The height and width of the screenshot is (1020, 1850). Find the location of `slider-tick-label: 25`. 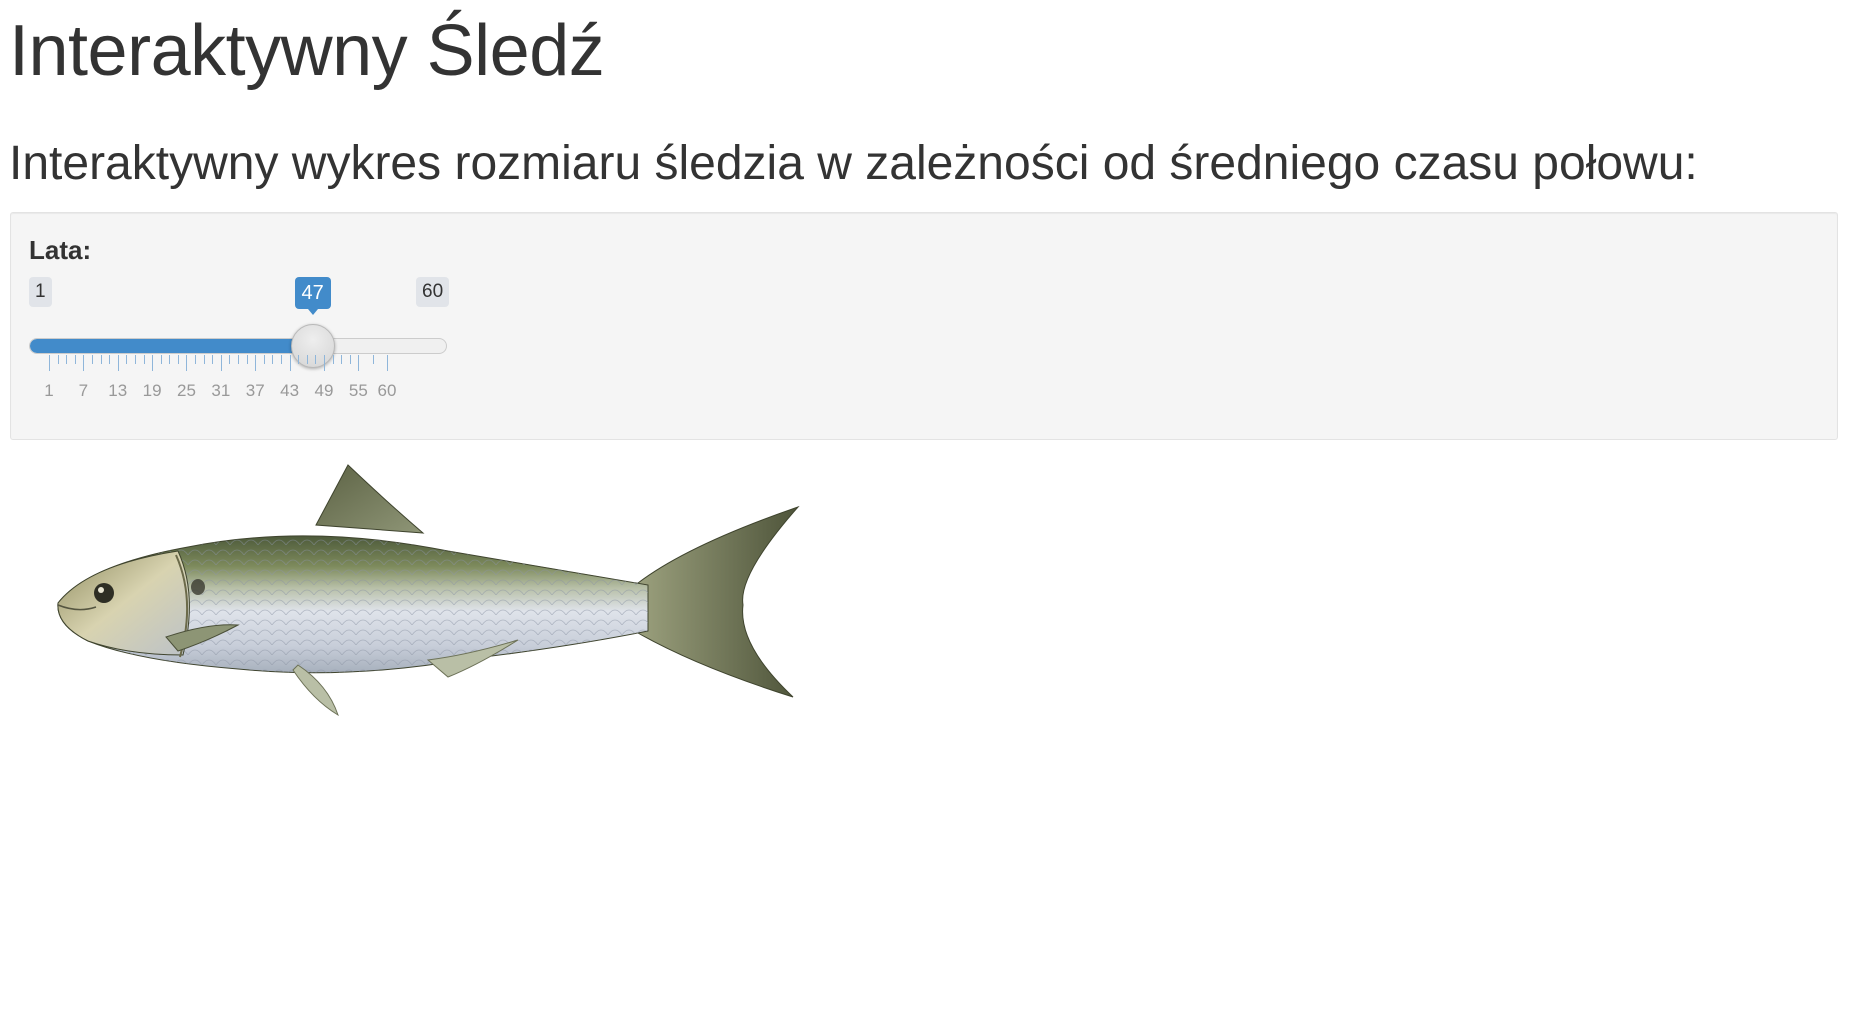

slider-tick-label: 25 is located at coordinates (186, 390).